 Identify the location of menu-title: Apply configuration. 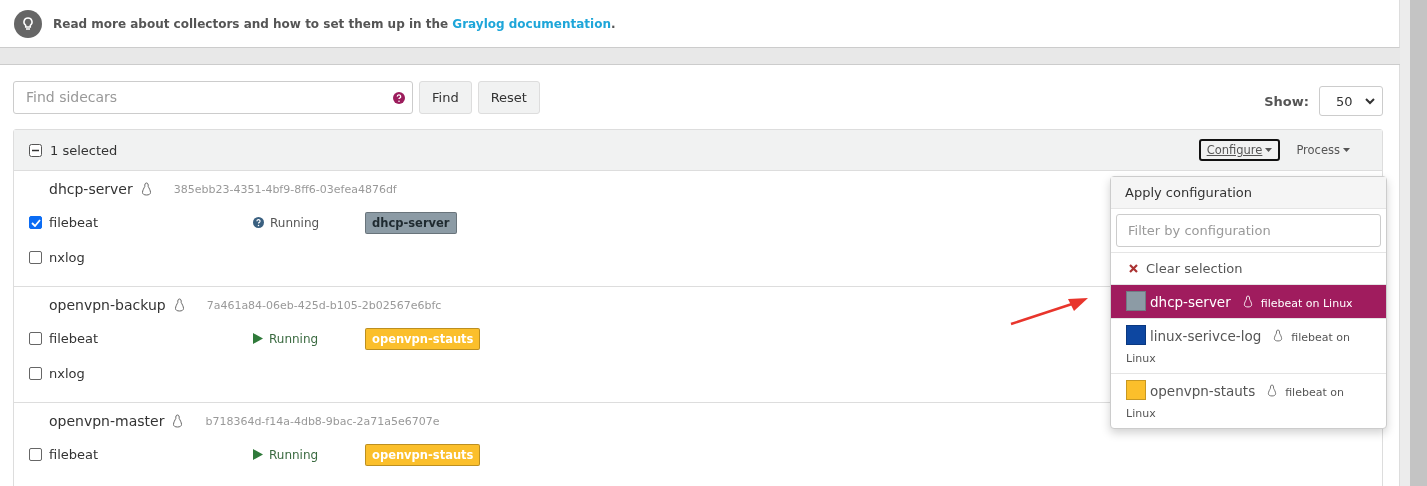
(1248, 193).